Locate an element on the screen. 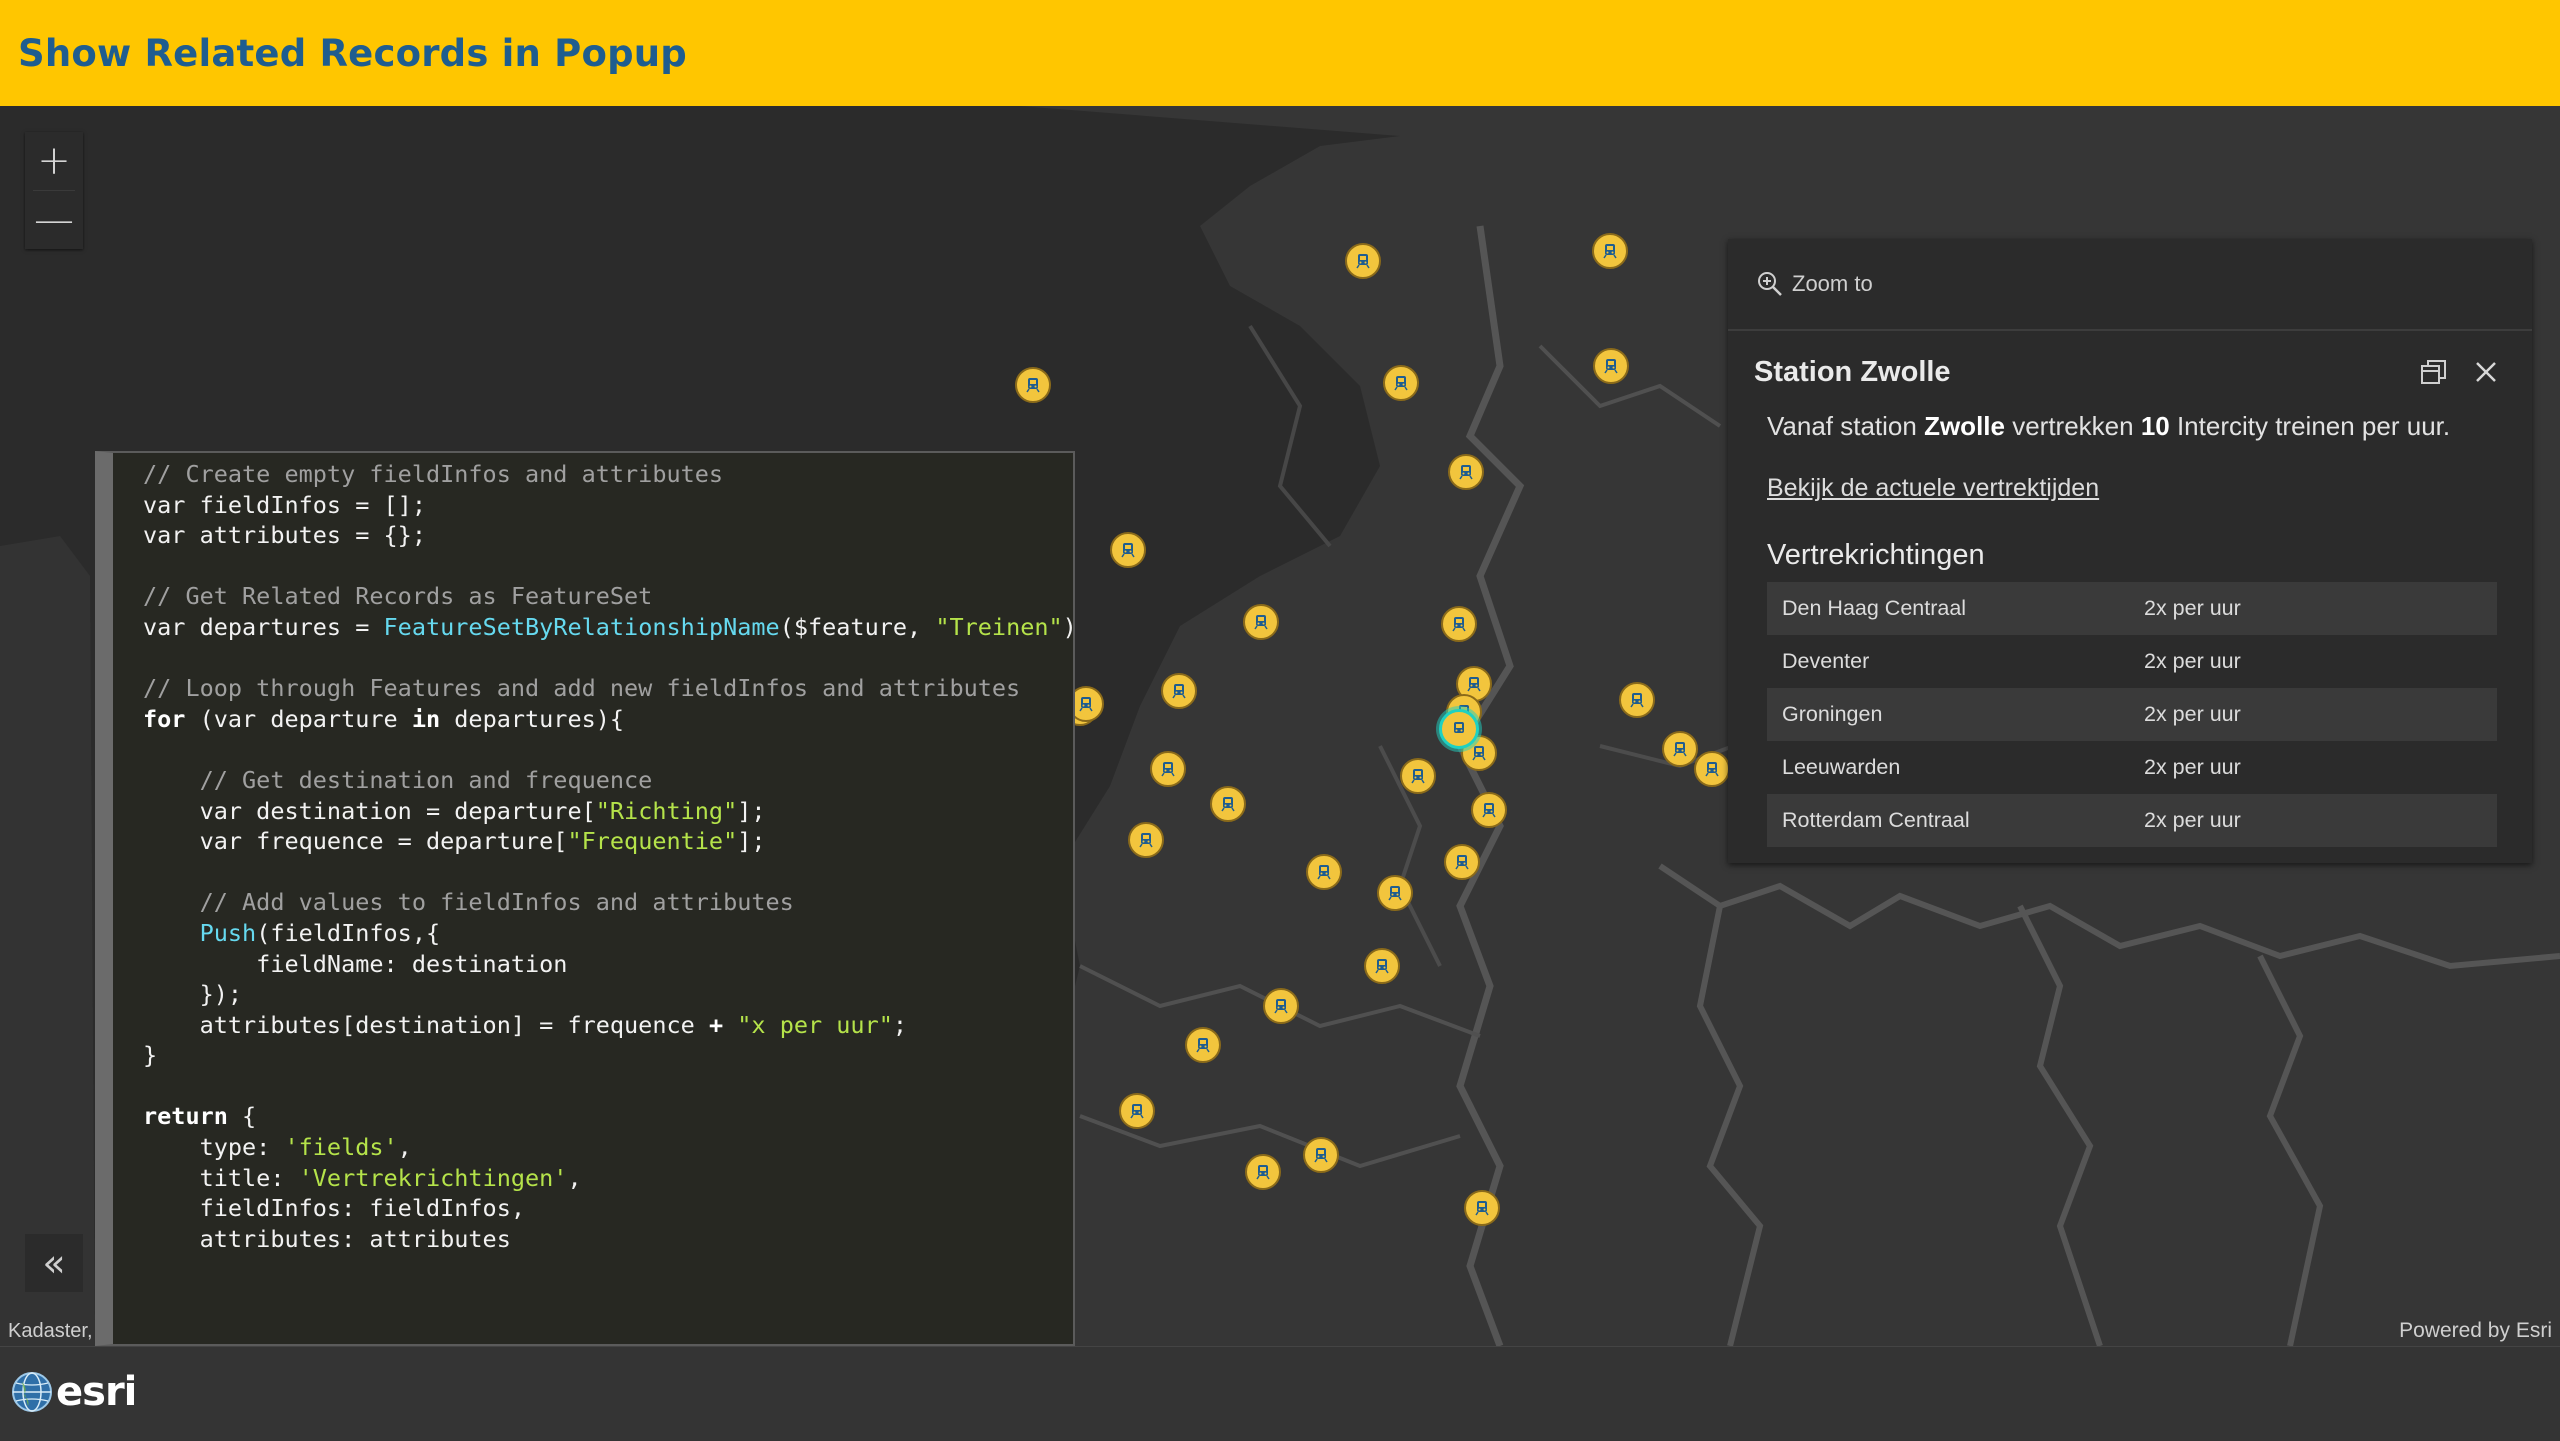 The image size is (2560, 1441). table-row: Deventer 2x per uur is located at coordinates (2132, 661).